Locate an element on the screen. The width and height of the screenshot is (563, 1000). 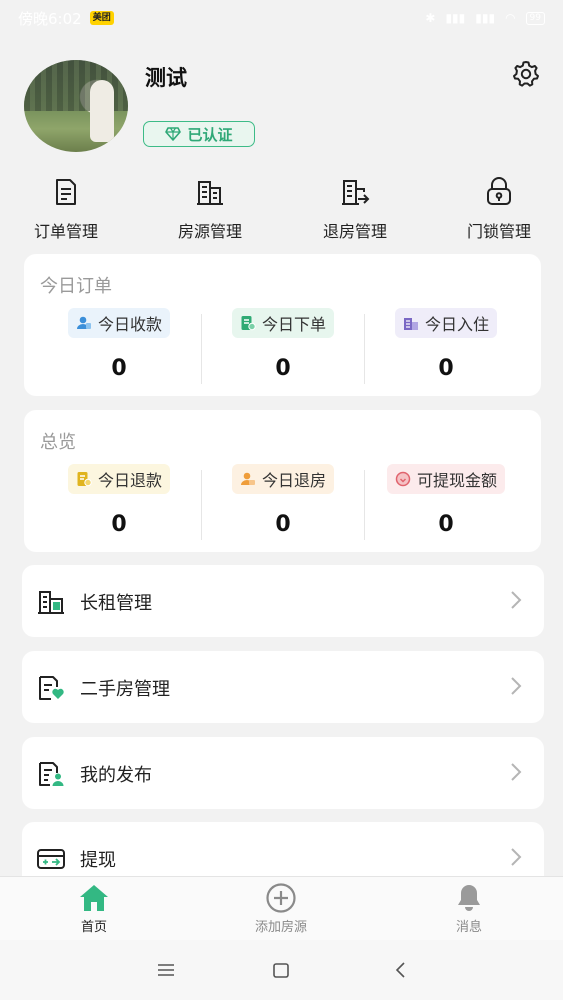
stat-label: 今日退款 is located at coordinates (129, 480).